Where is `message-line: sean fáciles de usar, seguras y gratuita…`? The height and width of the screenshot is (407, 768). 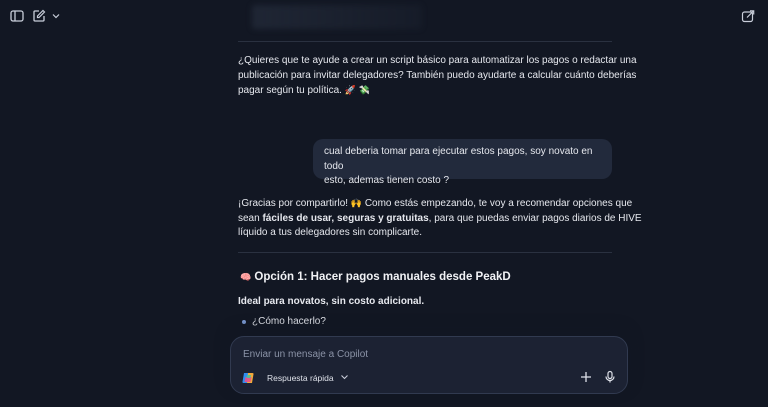 message-line: sean fáciles de usar, seguras y gratuita… is located at coordinates (440, 218).